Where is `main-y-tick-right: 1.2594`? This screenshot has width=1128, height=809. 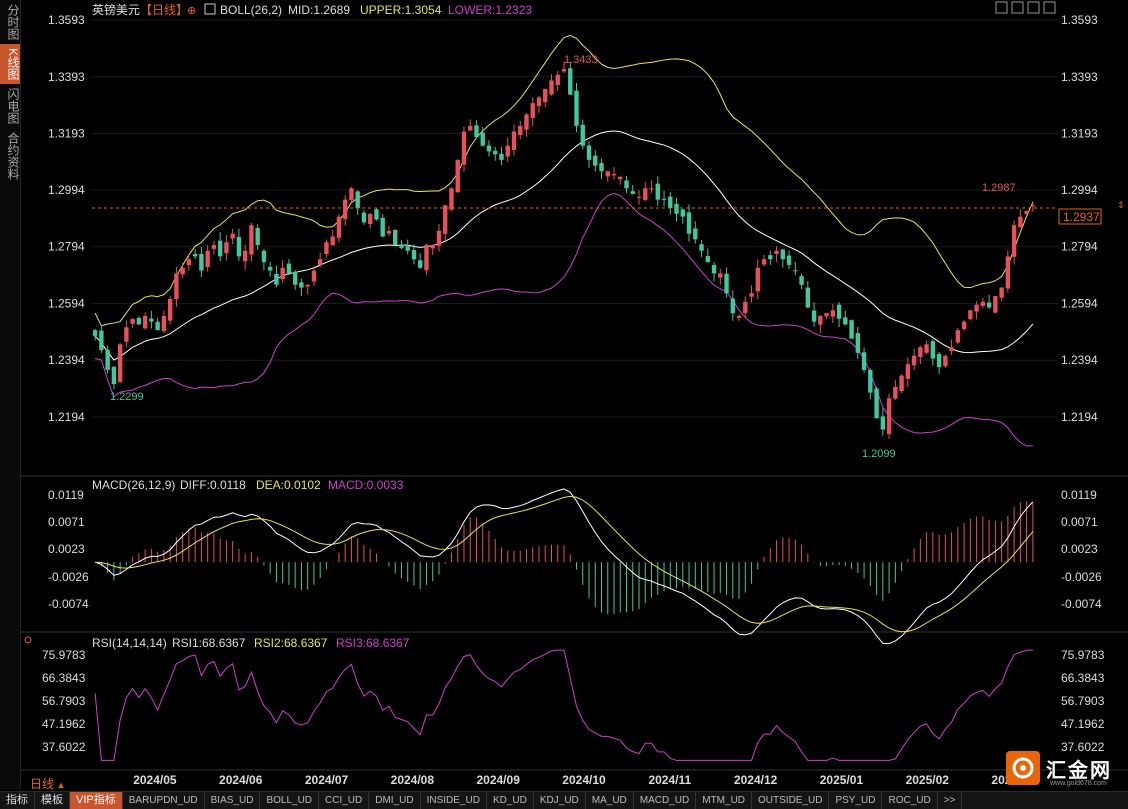 main-y-tick-right: 1.2594 is located at coordinates (1079, 303).